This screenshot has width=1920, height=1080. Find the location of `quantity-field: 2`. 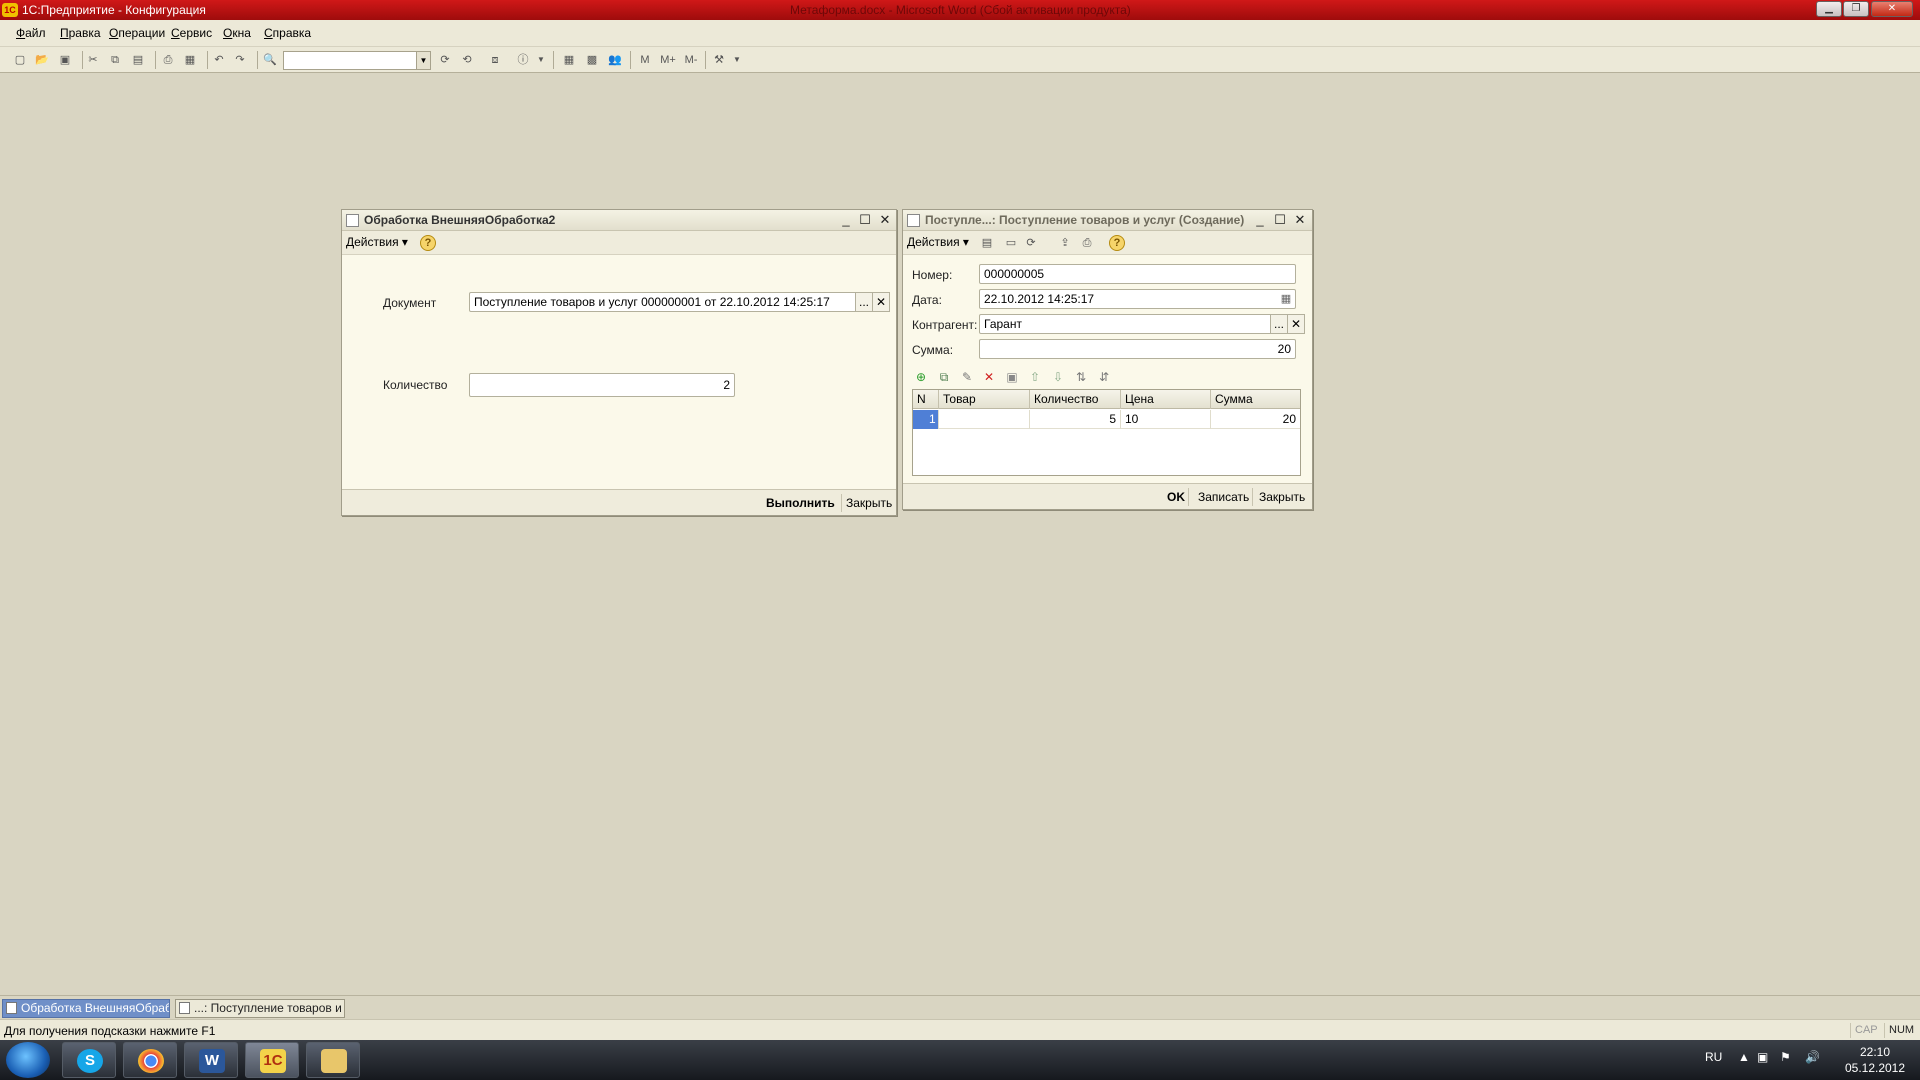

quantity-field: 2 is located at coordinates (602, 385).